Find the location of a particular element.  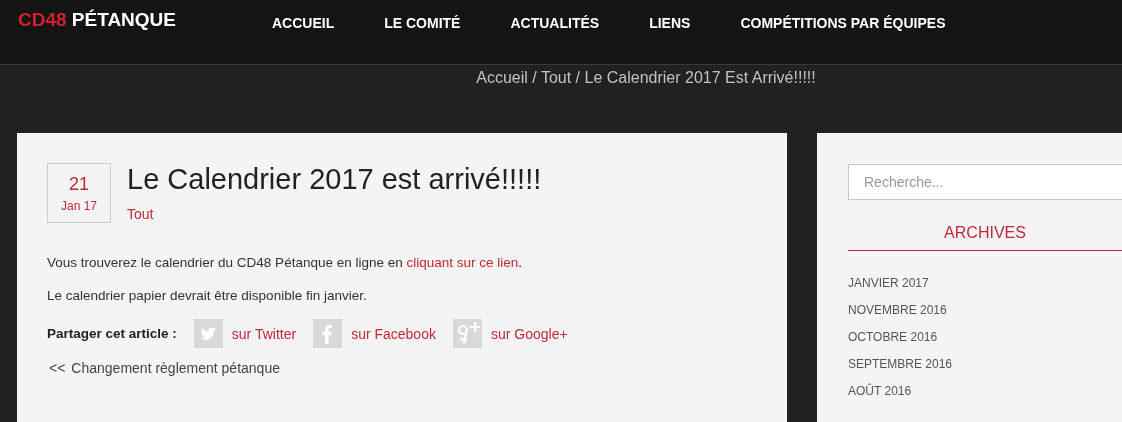

previous-arrow: << is located at coordinates (57, 368).